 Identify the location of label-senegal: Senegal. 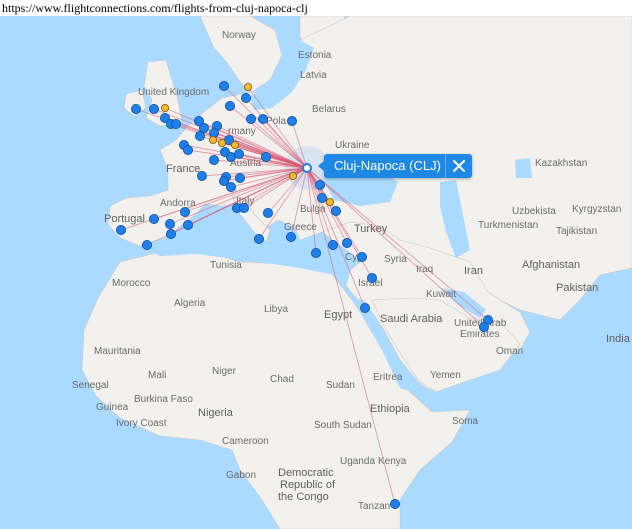
(90, 385).